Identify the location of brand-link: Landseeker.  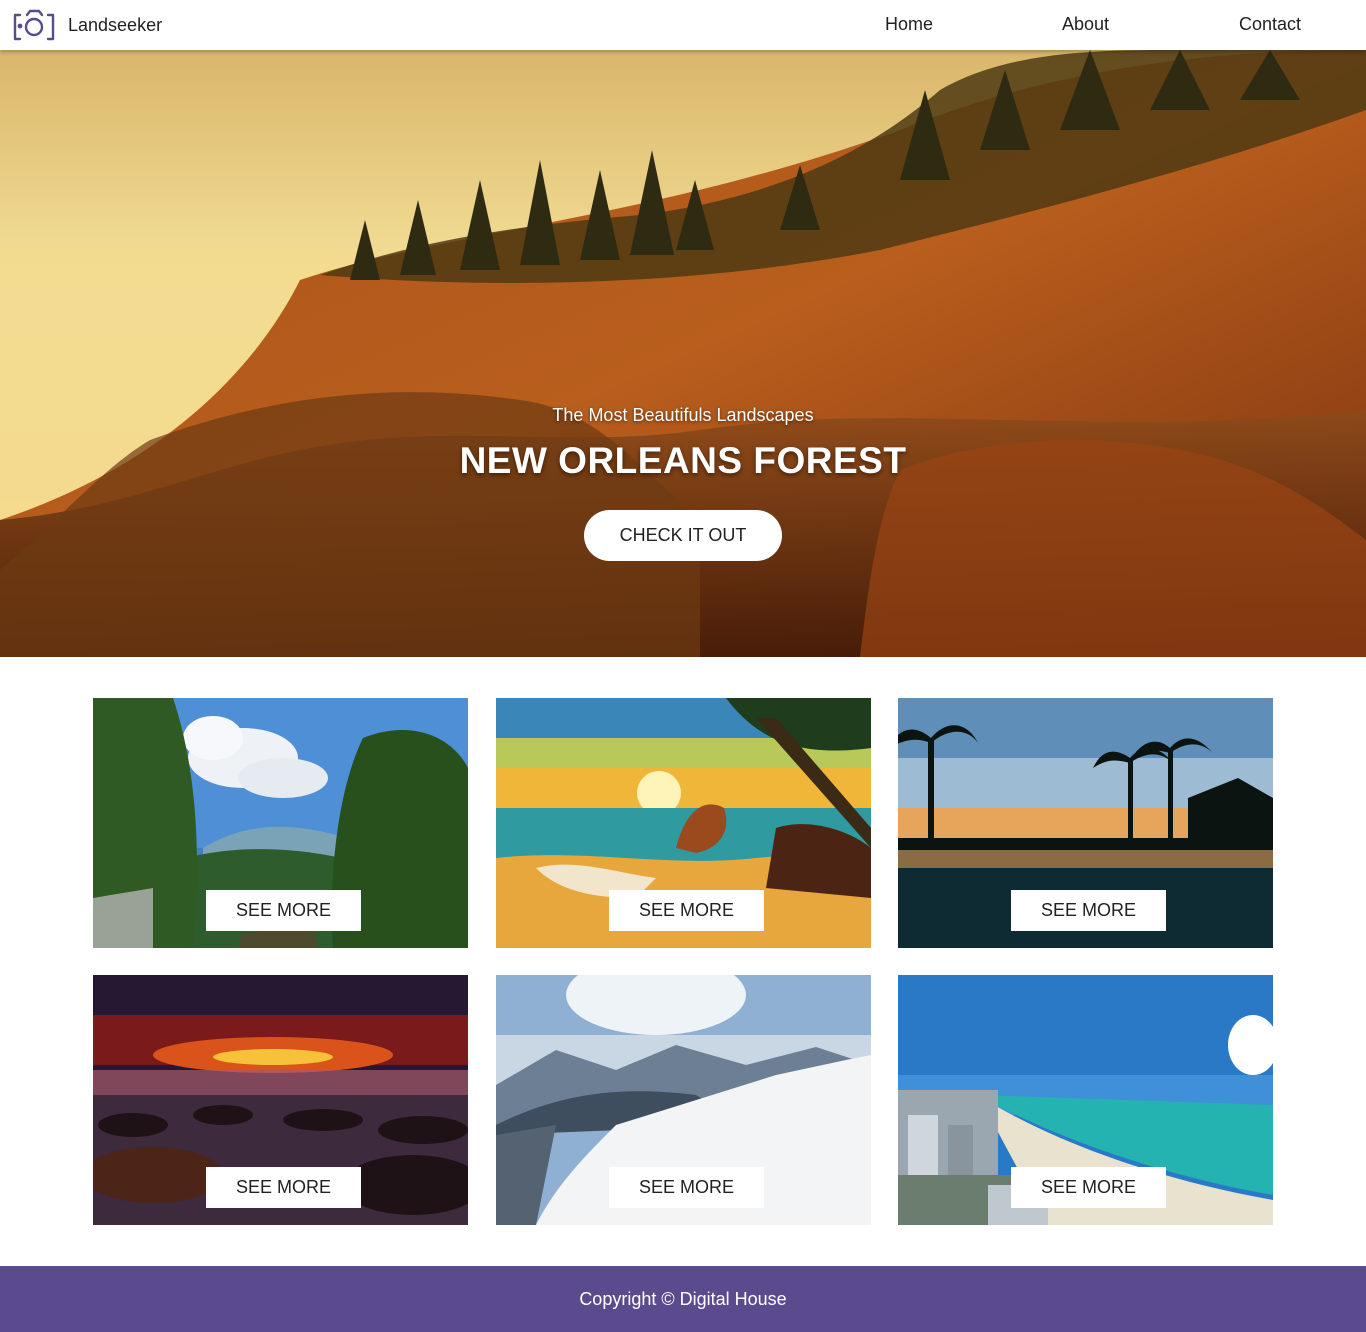
(87, 25).